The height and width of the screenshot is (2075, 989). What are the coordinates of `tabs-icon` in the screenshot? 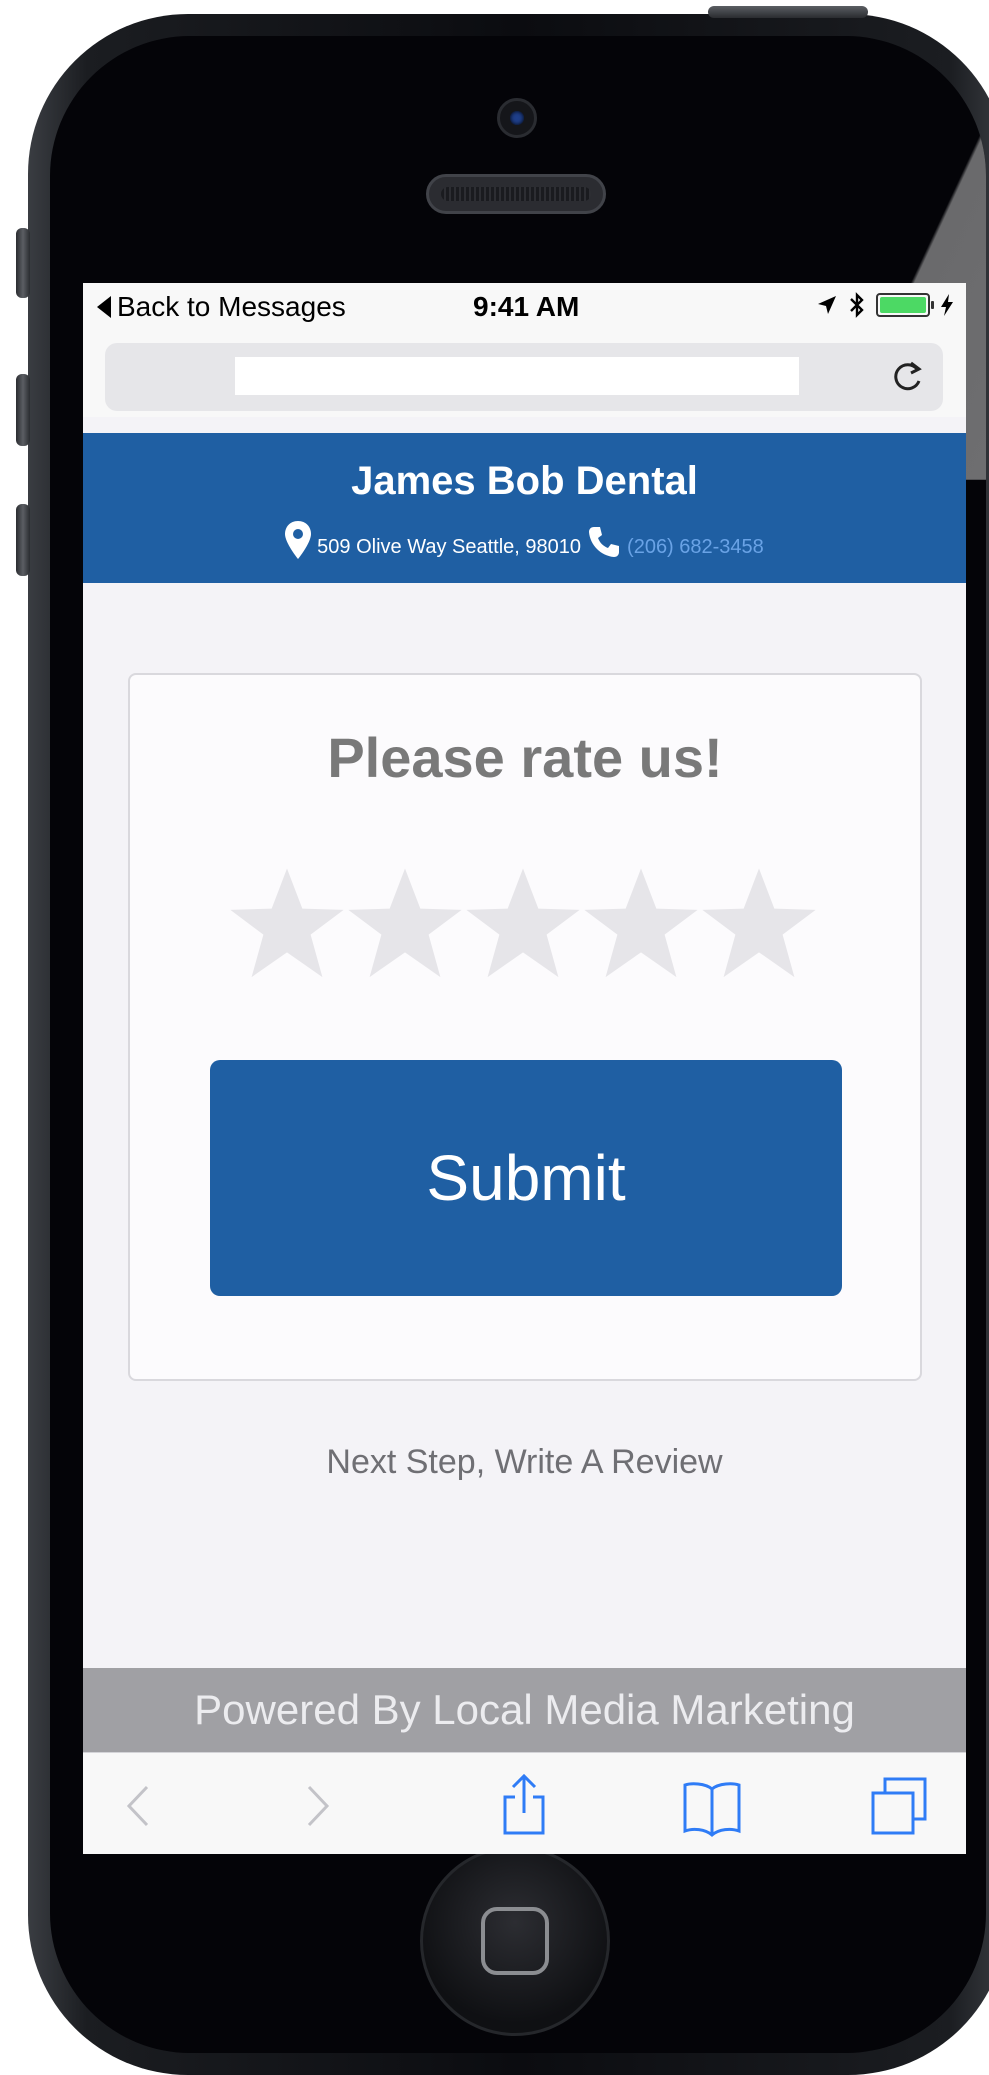 It's located at (900, 1806).